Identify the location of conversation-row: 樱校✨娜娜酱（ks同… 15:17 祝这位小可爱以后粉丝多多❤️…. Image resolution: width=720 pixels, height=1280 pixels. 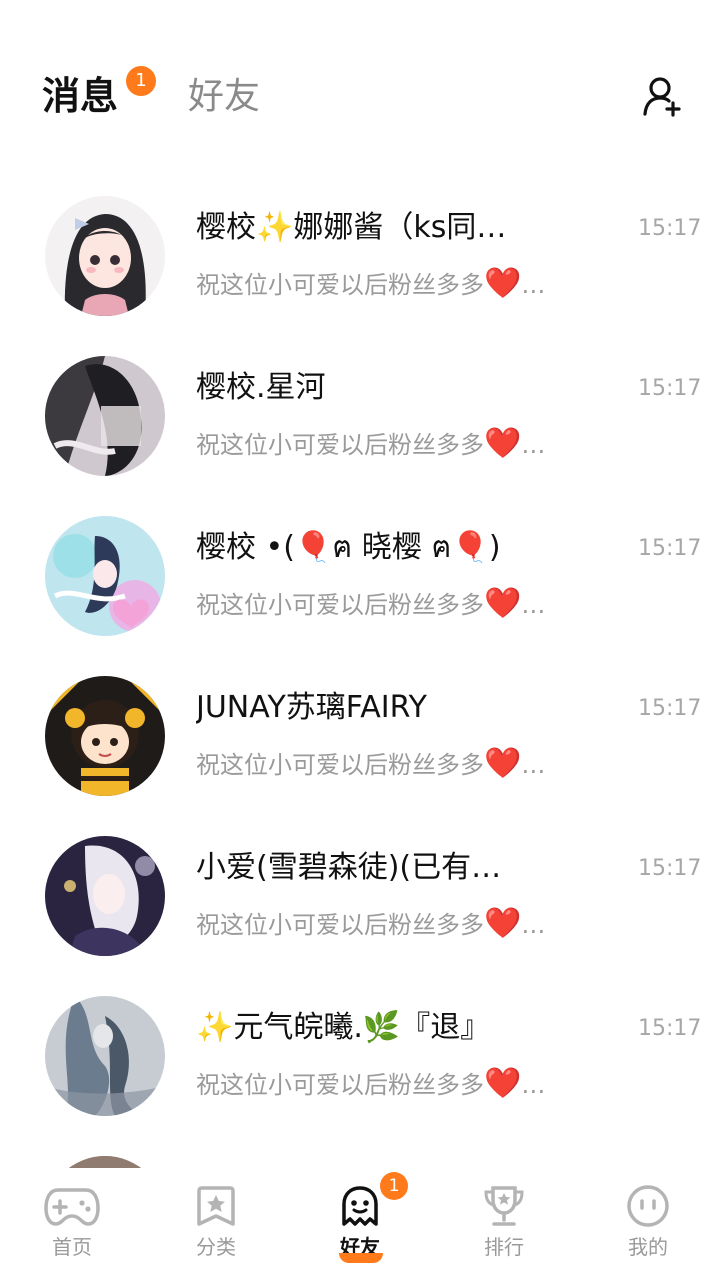
(360, 258).